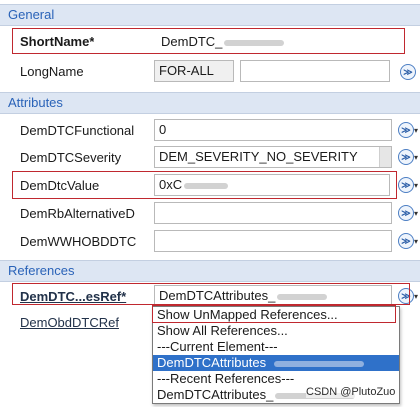 This screenshot has height=407, width=420. I want to click on dtc-value-value: 0xC, so click(171, 184).